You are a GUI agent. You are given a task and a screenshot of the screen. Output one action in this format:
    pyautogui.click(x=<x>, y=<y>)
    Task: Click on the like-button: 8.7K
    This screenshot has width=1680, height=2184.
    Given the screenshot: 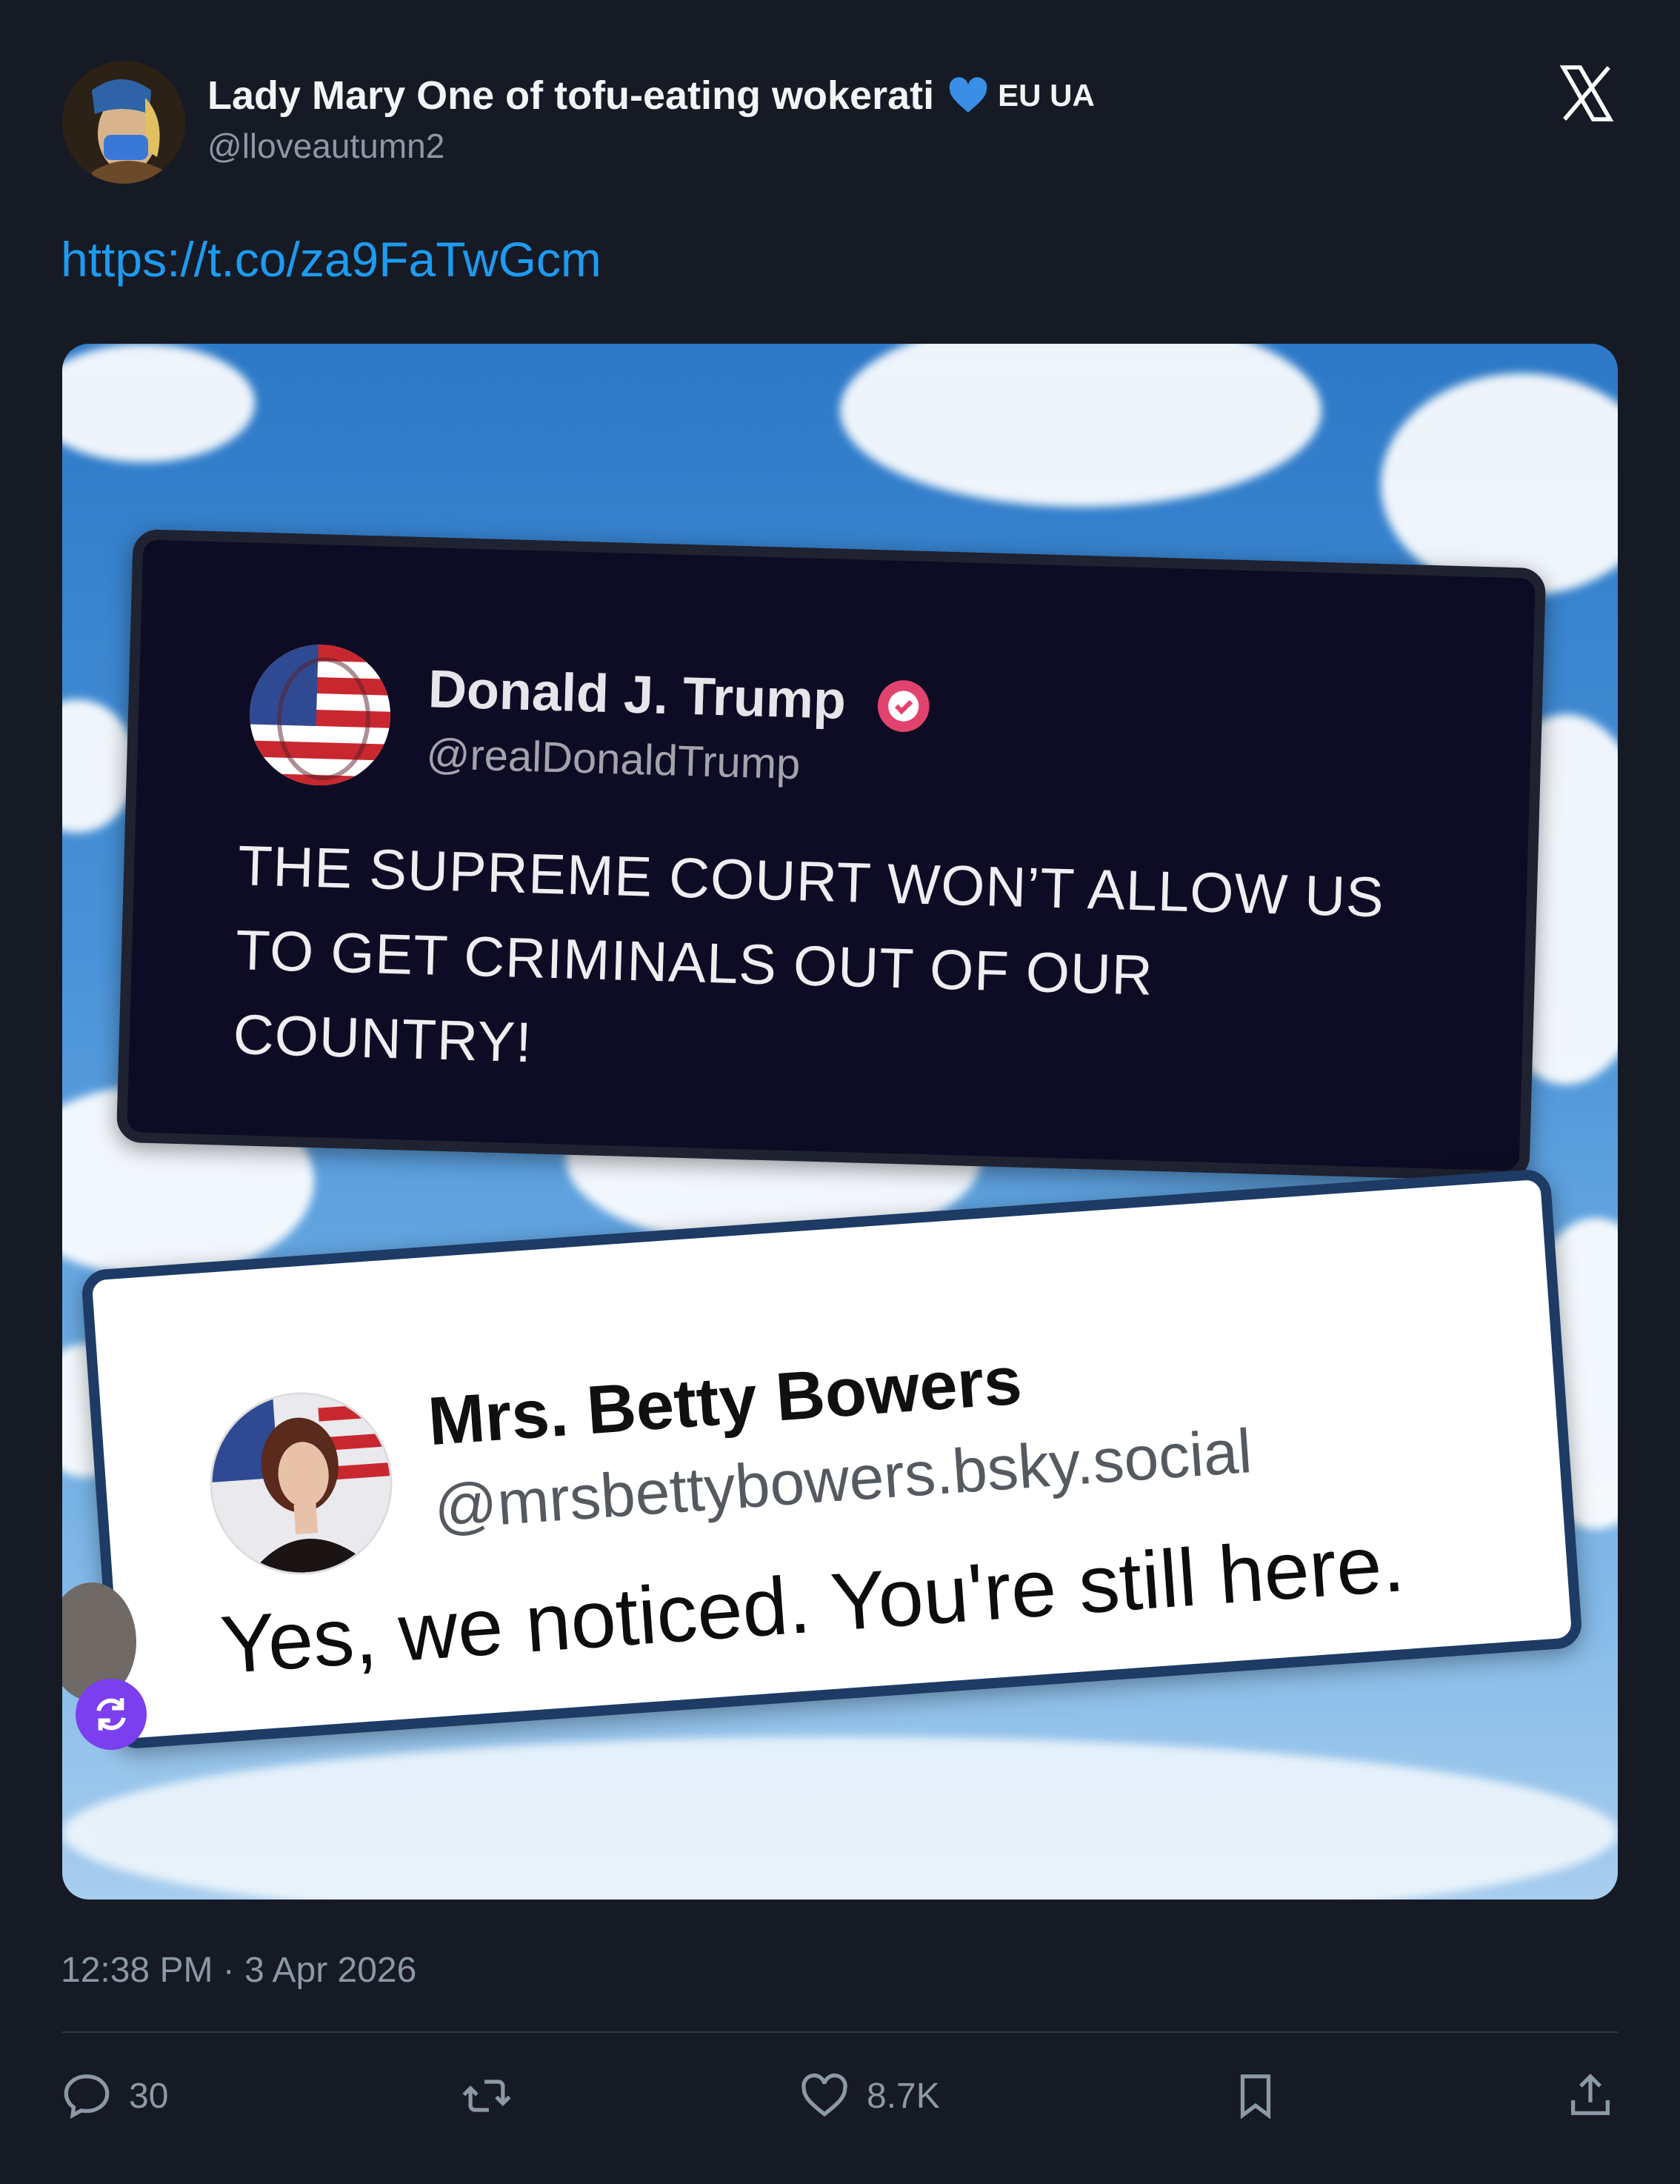 What is the action you would take?
    pyautogui.click(x=869, y=2096)
    